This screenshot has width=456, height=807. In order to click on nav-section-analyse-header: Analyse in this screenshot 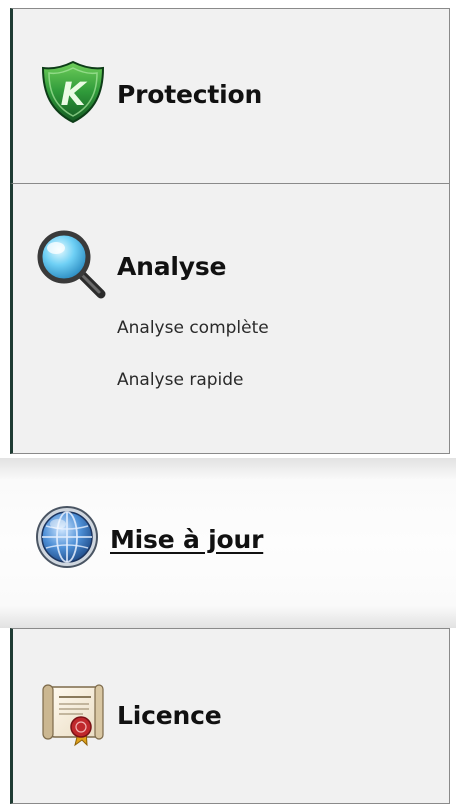, I will do `click(131, 266)`.